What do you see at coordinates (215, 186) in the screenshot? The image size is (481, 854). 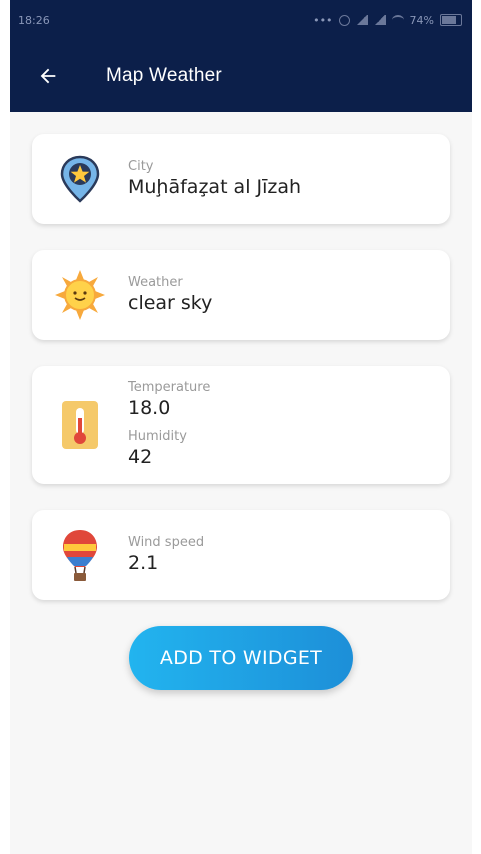 I see `city-value: Muḩāfaz̧at al Jīzah` at bounding box center [215, 186].